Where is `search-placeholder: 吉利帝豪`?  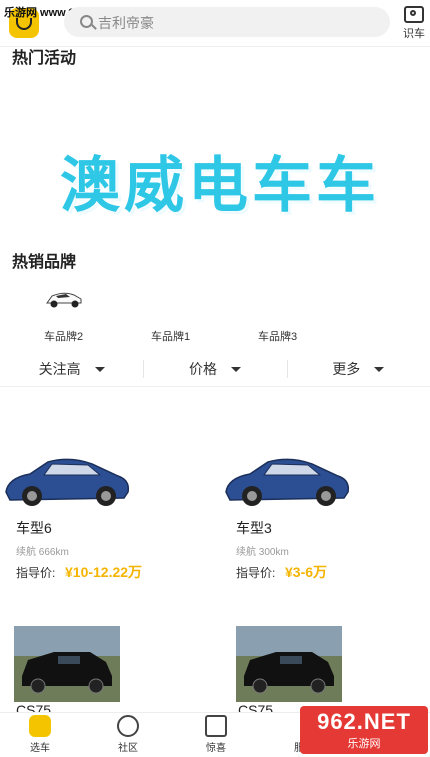
search-placeholder: 吉利帝豪 is located at coordinates (126, 23).